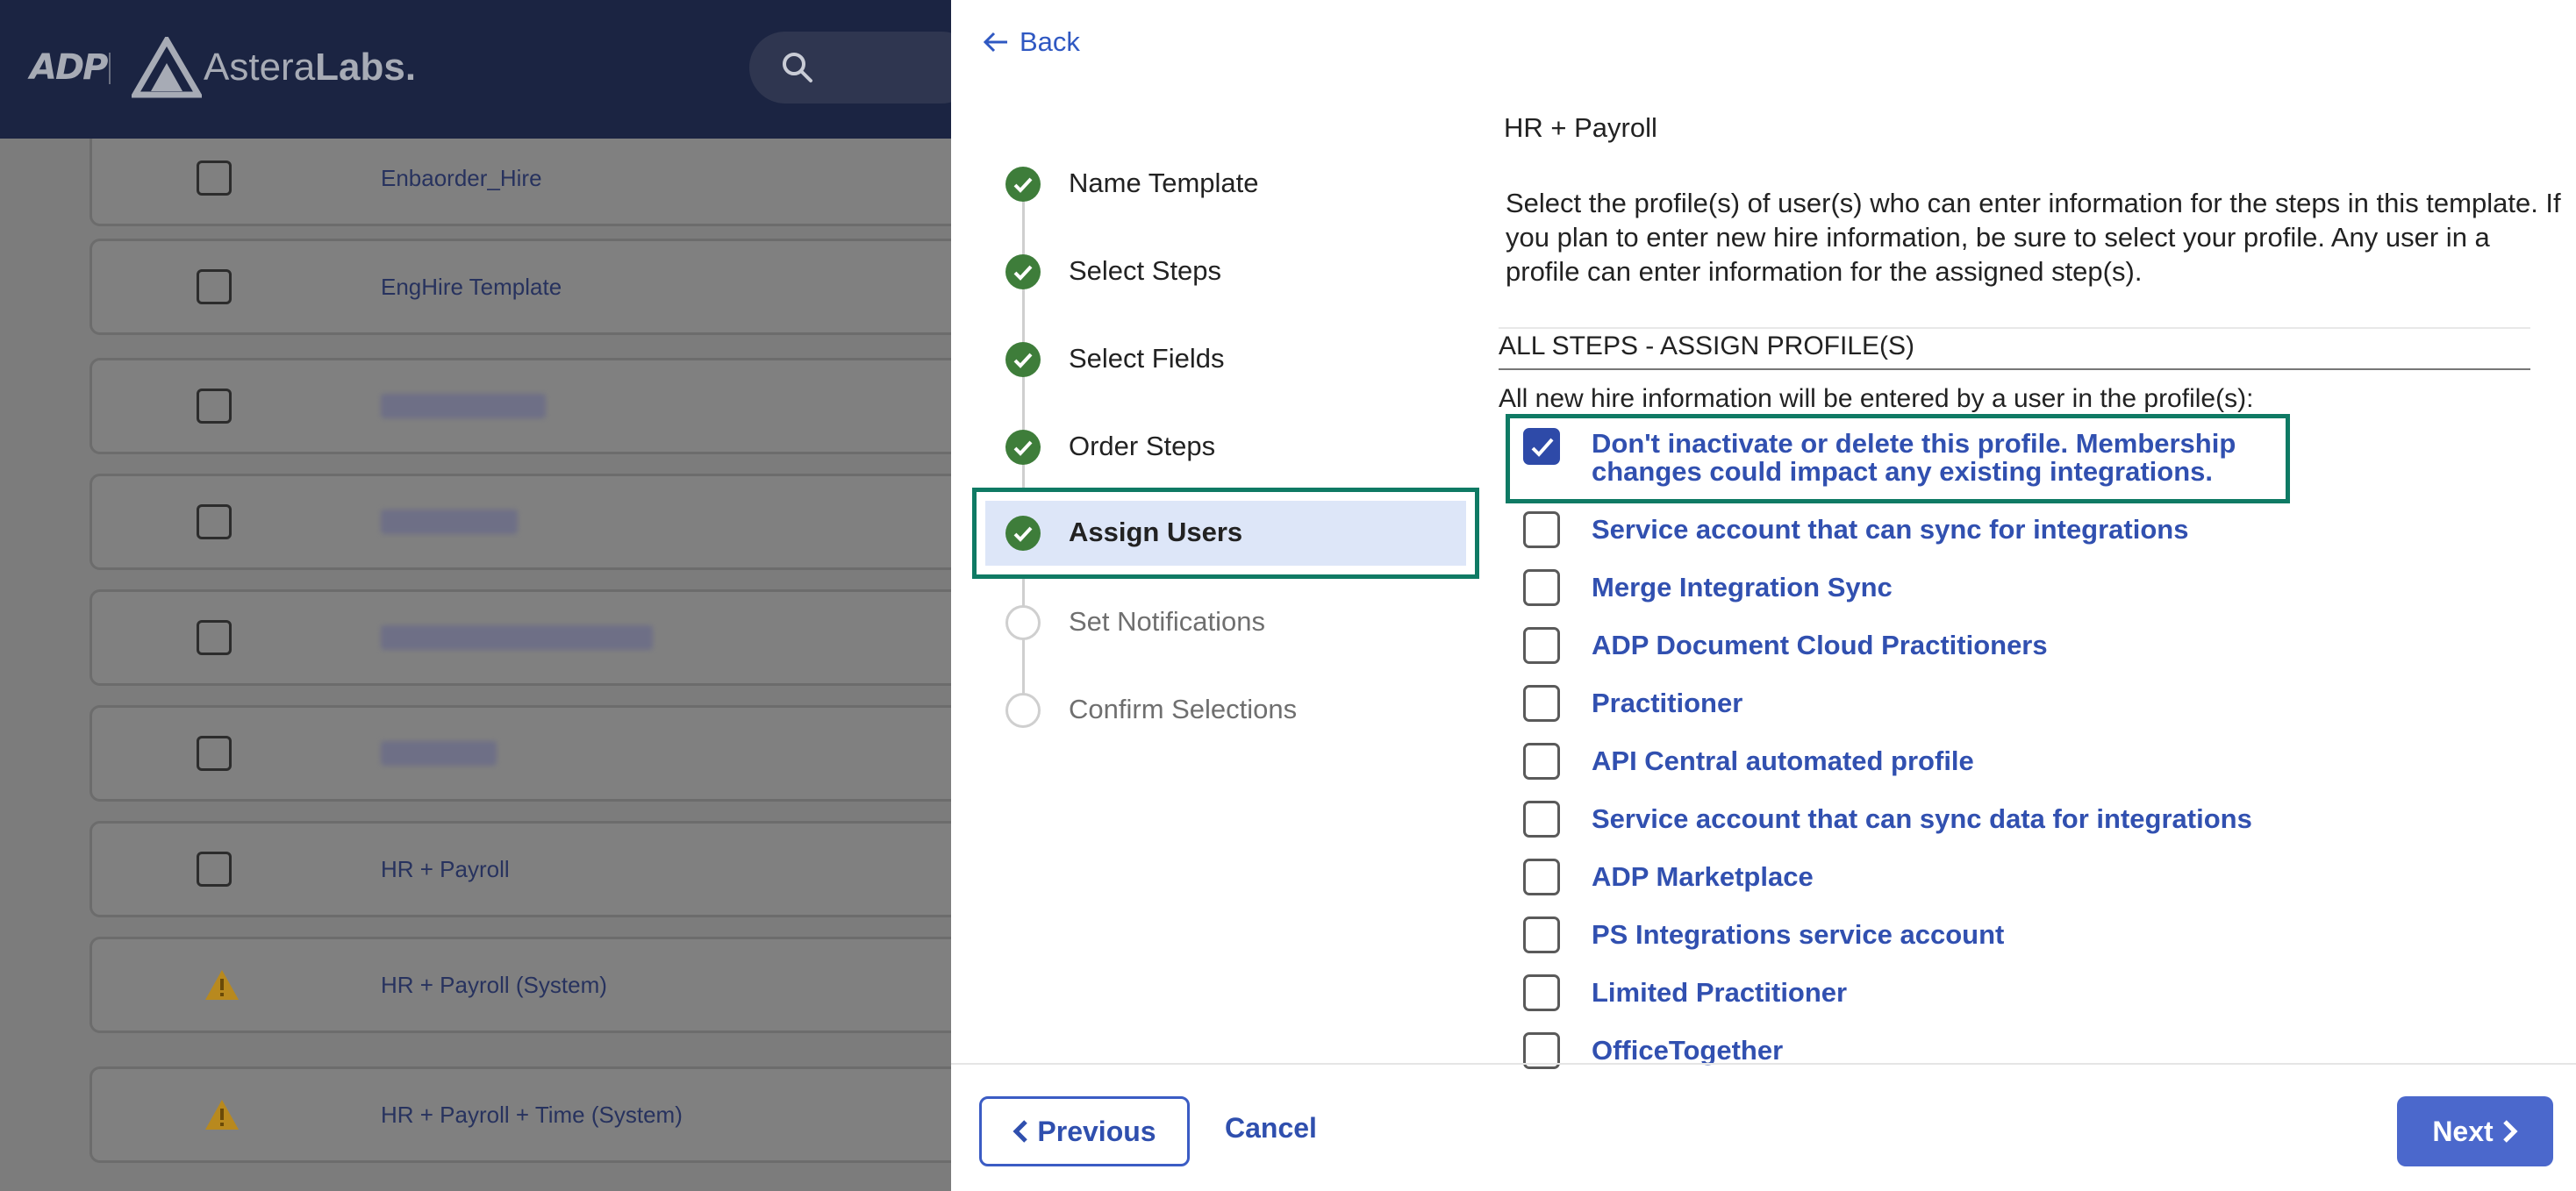 The width and height of the screenshot is (2576, 1191). Describe the element at coordinates (1820, 645) in the screenshot. I see `profile-label: ADP Document Cloud Practitioners` at that location.